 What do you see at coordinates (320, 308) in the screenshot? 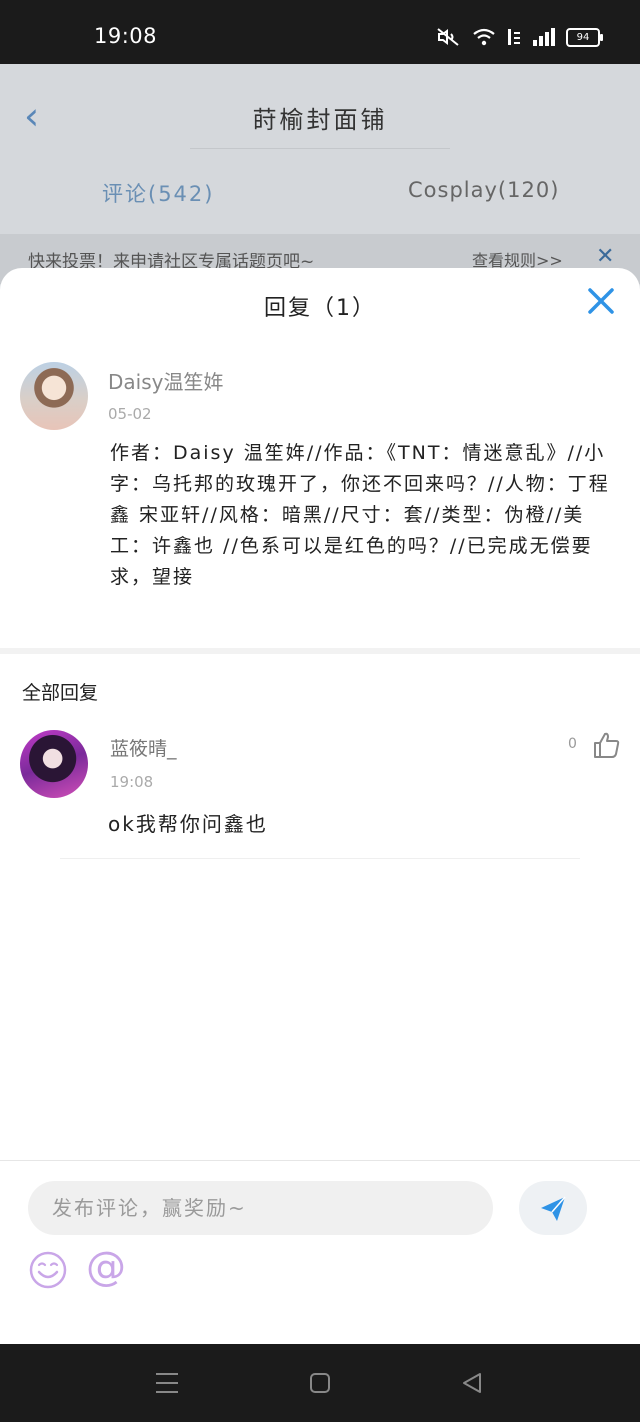
I see `sheet-title: 回复（1）` at bounding box center [320, 308].